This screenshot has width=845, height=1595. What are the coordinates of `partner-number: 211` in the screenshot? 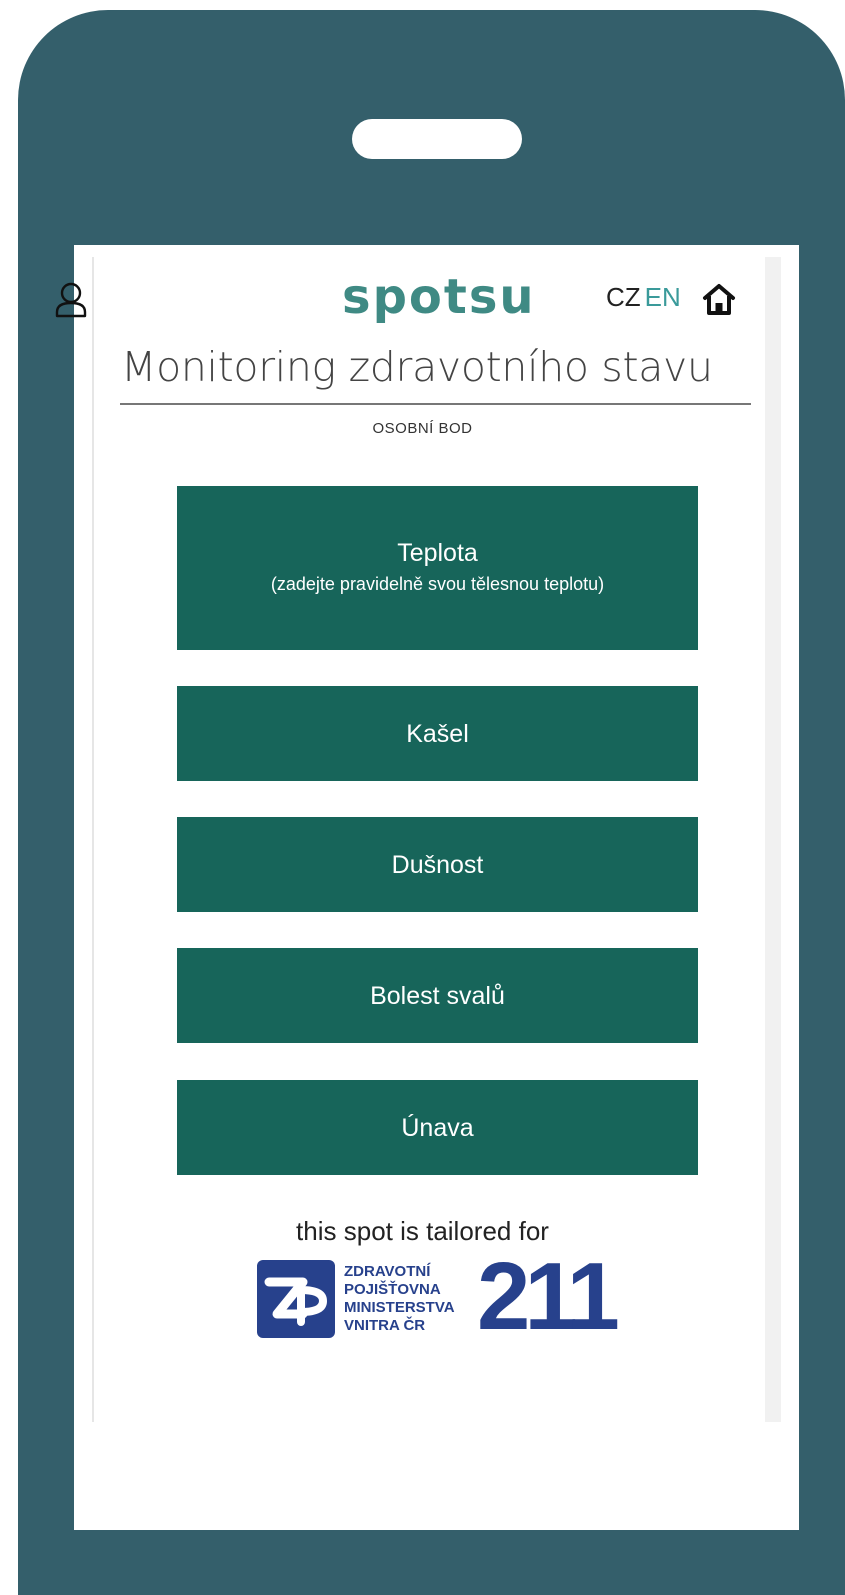 It's located at (548, 1296).